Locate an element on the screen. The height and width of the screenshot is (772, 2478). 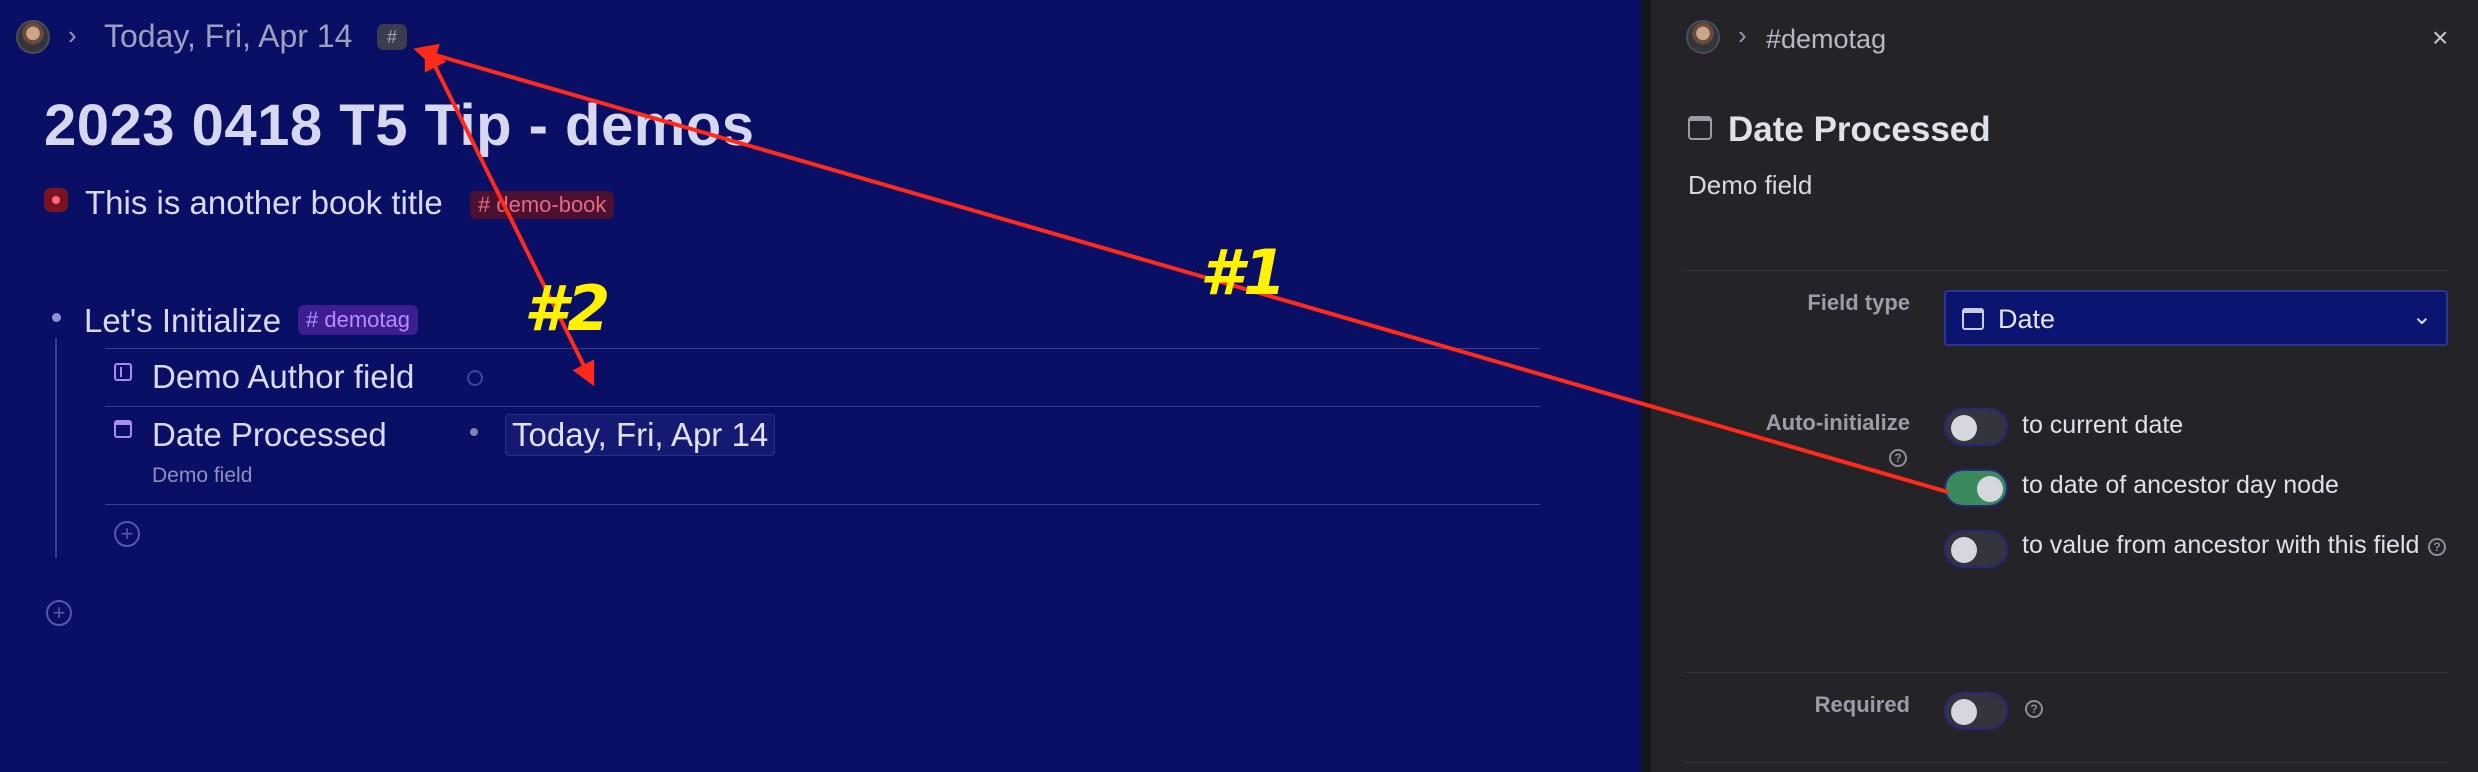
annotation-label-1: #1 is located at coordinates (1243, 272).